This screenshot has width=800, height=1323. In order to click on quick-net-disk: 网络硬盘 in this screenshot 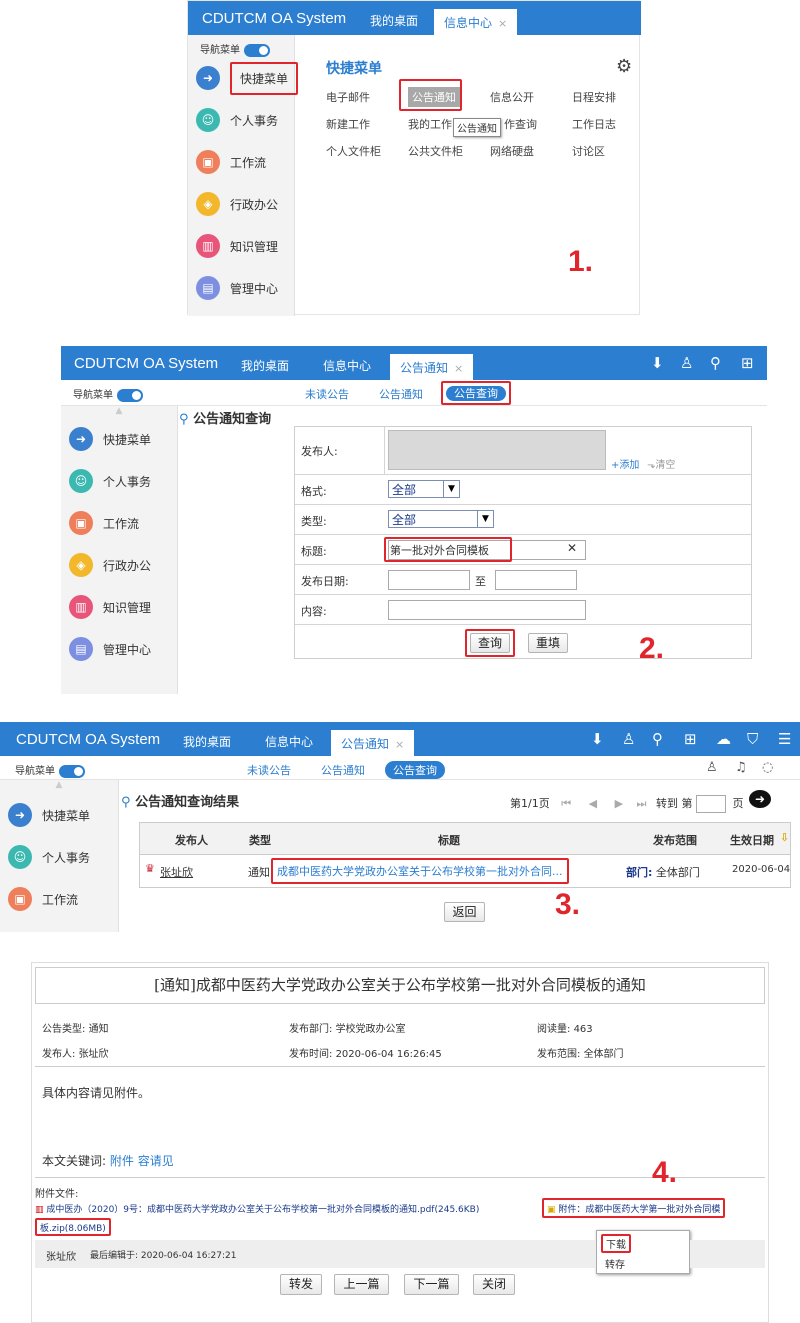, I will do `click(512, 151)`.